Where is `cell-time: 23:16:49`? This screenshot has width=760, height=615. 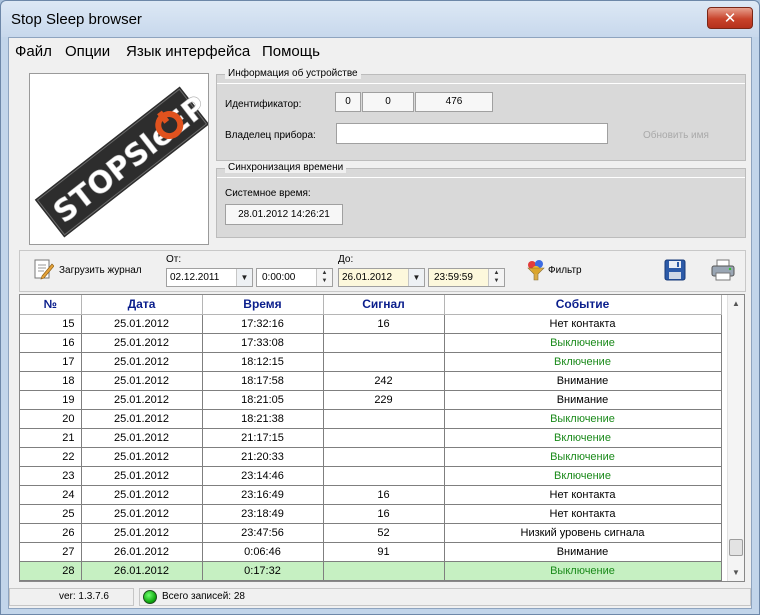
cell-time: 23:16:49 is located at coordinates (263, 495).